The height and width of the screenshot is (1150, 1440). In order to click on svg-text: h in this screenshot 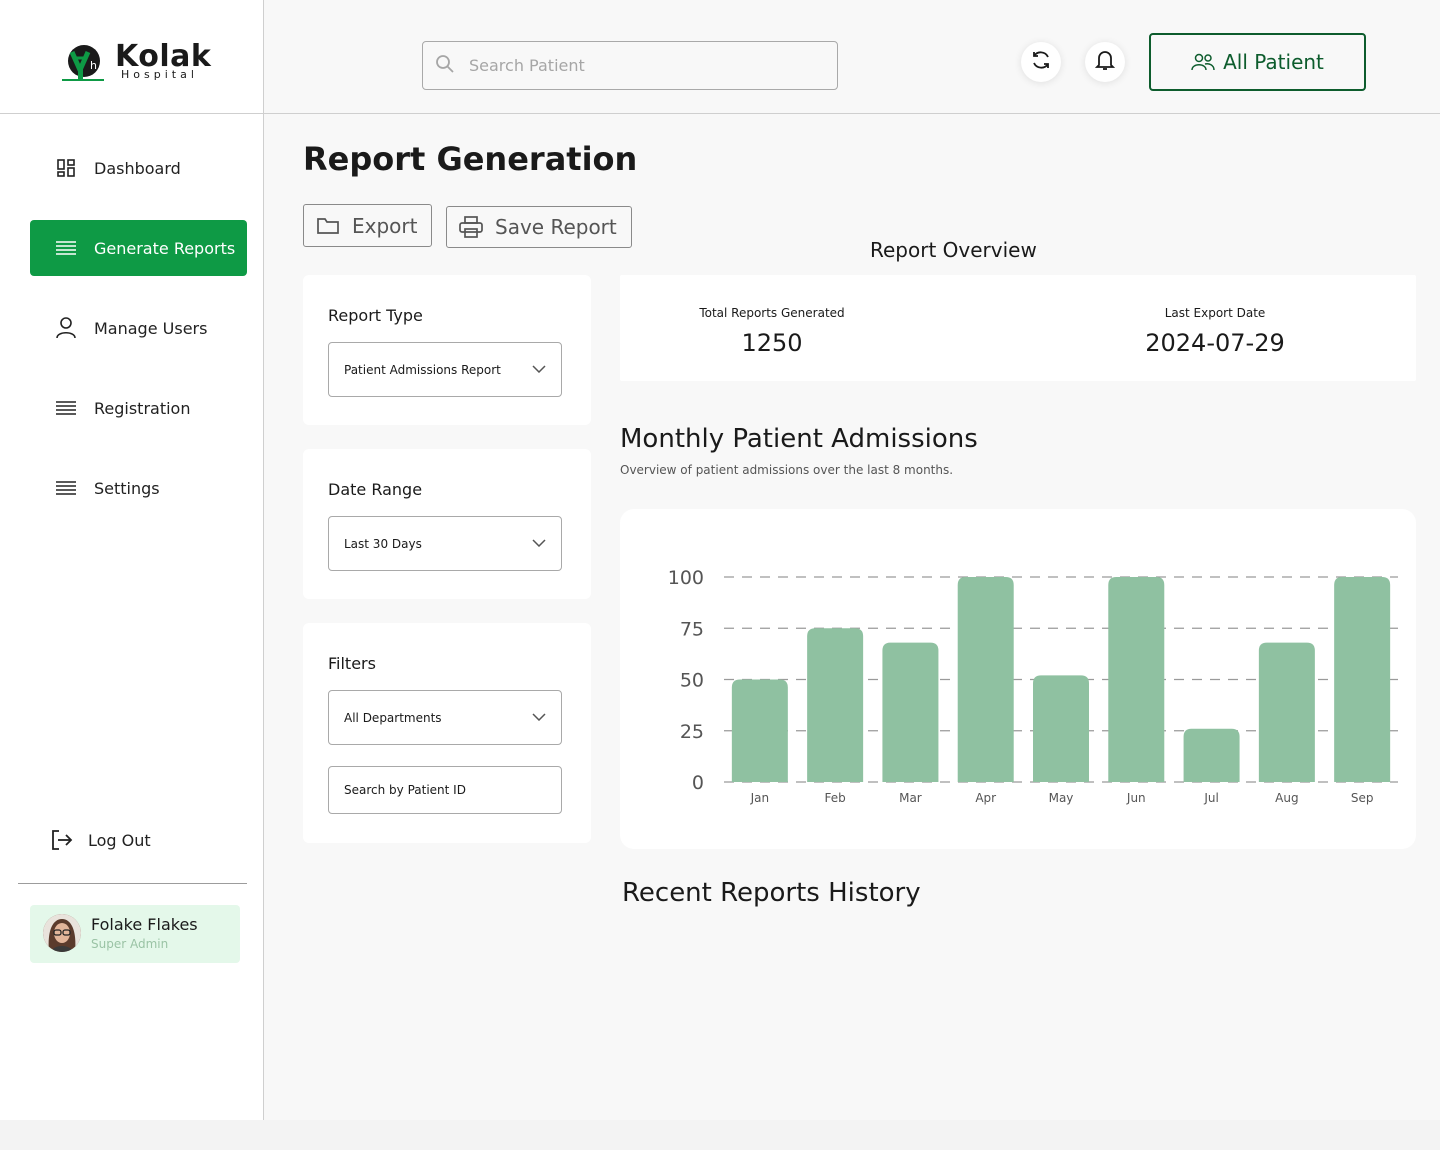, I will do `click(93, 65)`.